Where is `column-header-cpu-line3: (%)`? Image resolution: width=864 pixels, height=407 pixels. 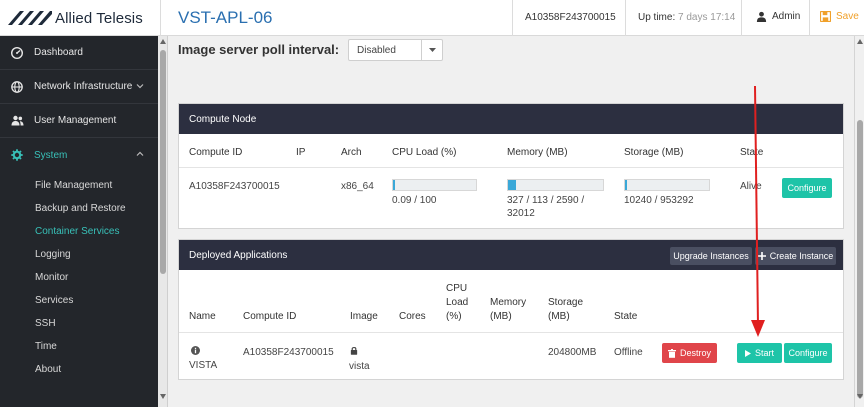 column-header-cpu-line3: (%) is located at coordinates (454, 316).